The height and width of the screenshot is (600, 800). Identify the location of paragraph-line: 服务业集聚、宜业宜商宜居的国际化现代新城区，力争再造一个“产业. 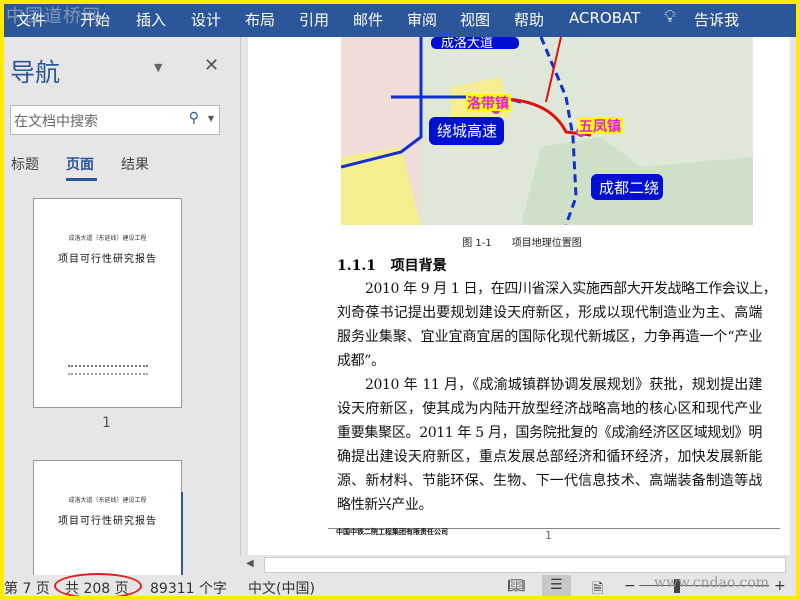
(549, 337).